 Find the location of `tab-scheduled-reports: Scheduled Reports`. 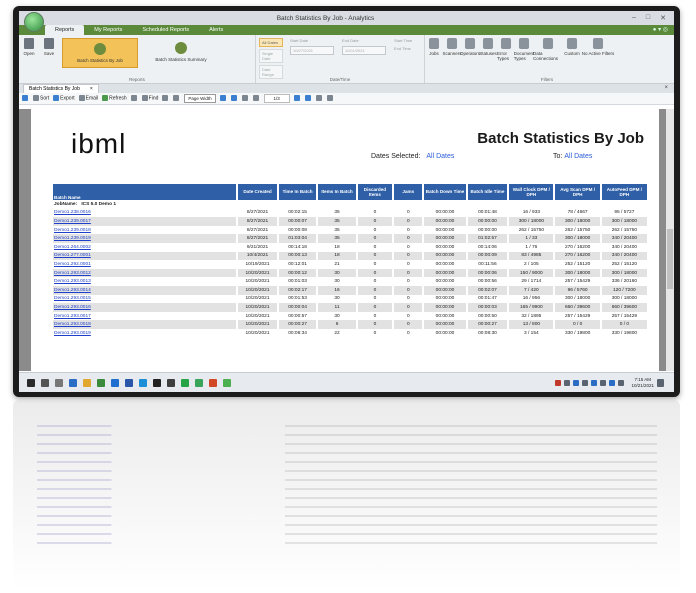

tab-scheduled-reports: Scheduled Reports is located at coordinates (165, 30).